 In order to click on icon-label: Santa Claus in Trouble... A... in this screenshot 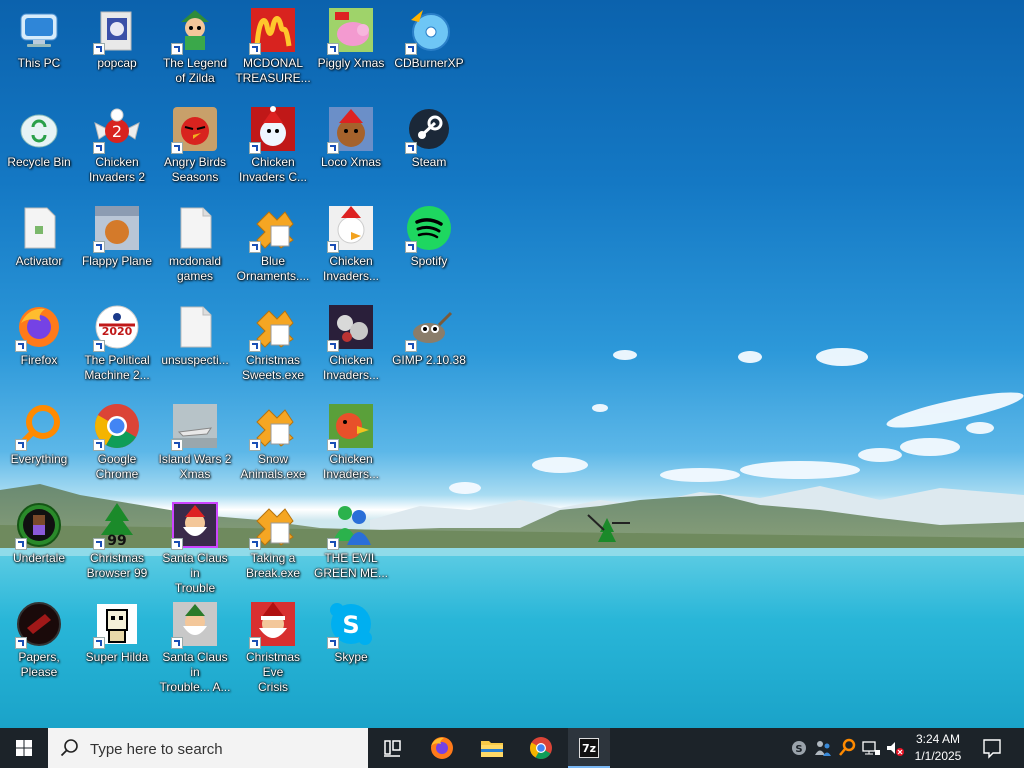, I will do `click(195, 672)`.